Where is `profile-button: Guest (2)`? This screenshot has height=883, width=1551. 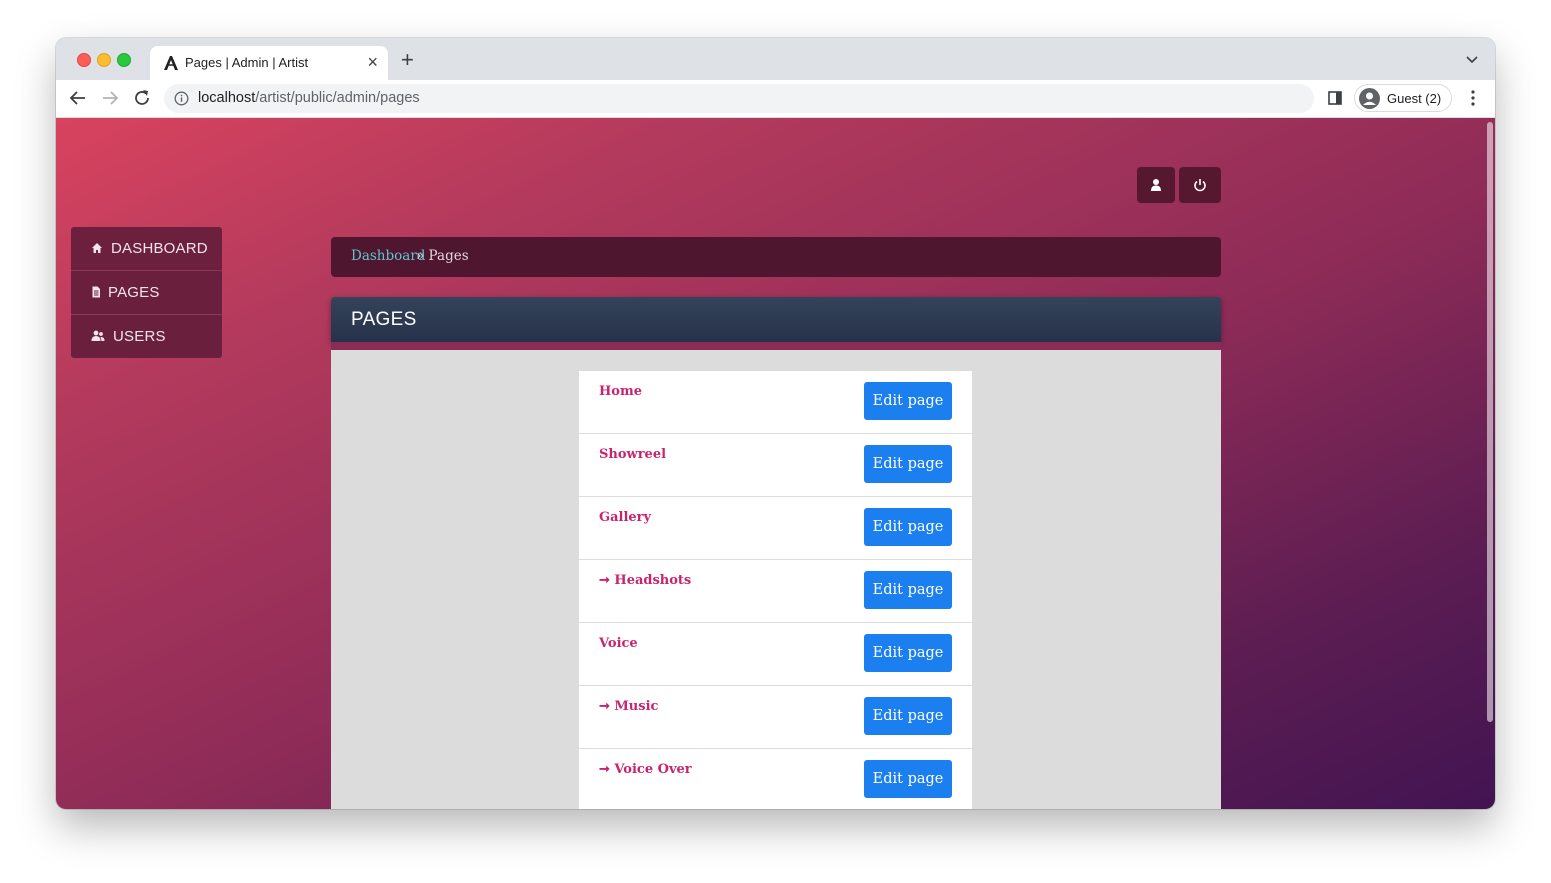 profile-button: Guest (2) is located at coordinates (1403, 98).